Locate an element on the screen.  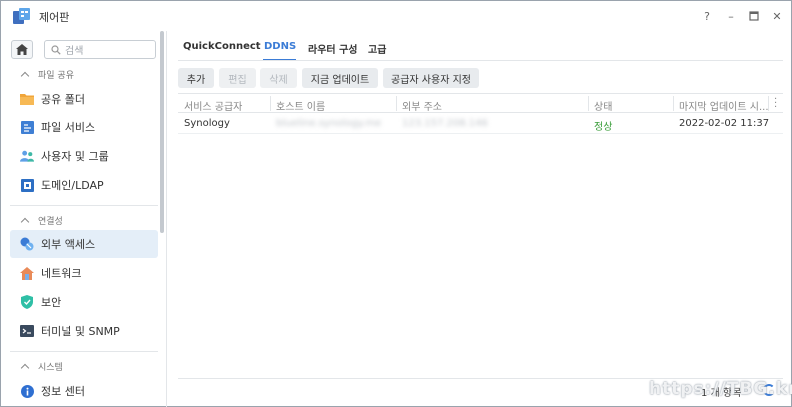
close-icon: ✕ is located at coordinates (777, 16).